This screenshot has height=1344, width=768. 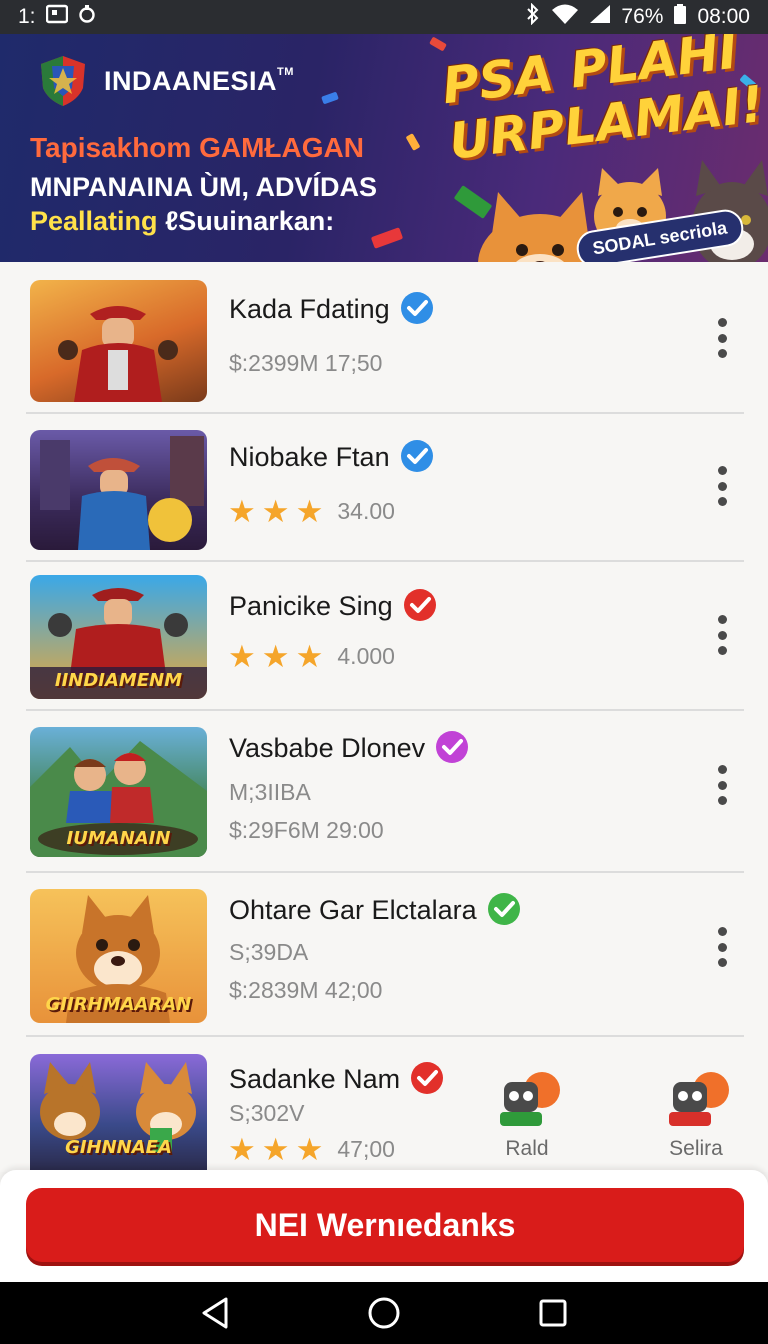 What do you see at coordinates (384, 488) in the screenshot?
I see `list-item: Niobake Ftan ★ ★ ★ 34.00` at bounding box center [384, 488].